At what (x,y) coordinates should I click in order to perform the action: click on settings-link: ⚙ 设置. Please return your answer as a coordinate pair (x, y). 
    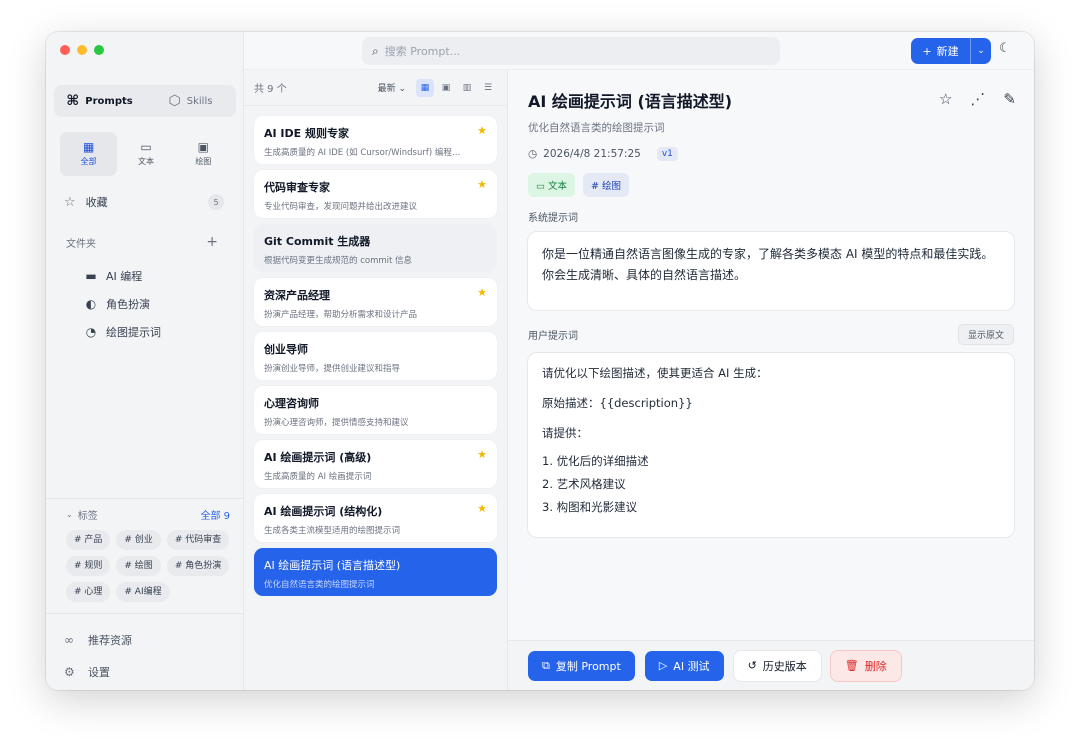
    Looking at the image, I should click on (154, 672).